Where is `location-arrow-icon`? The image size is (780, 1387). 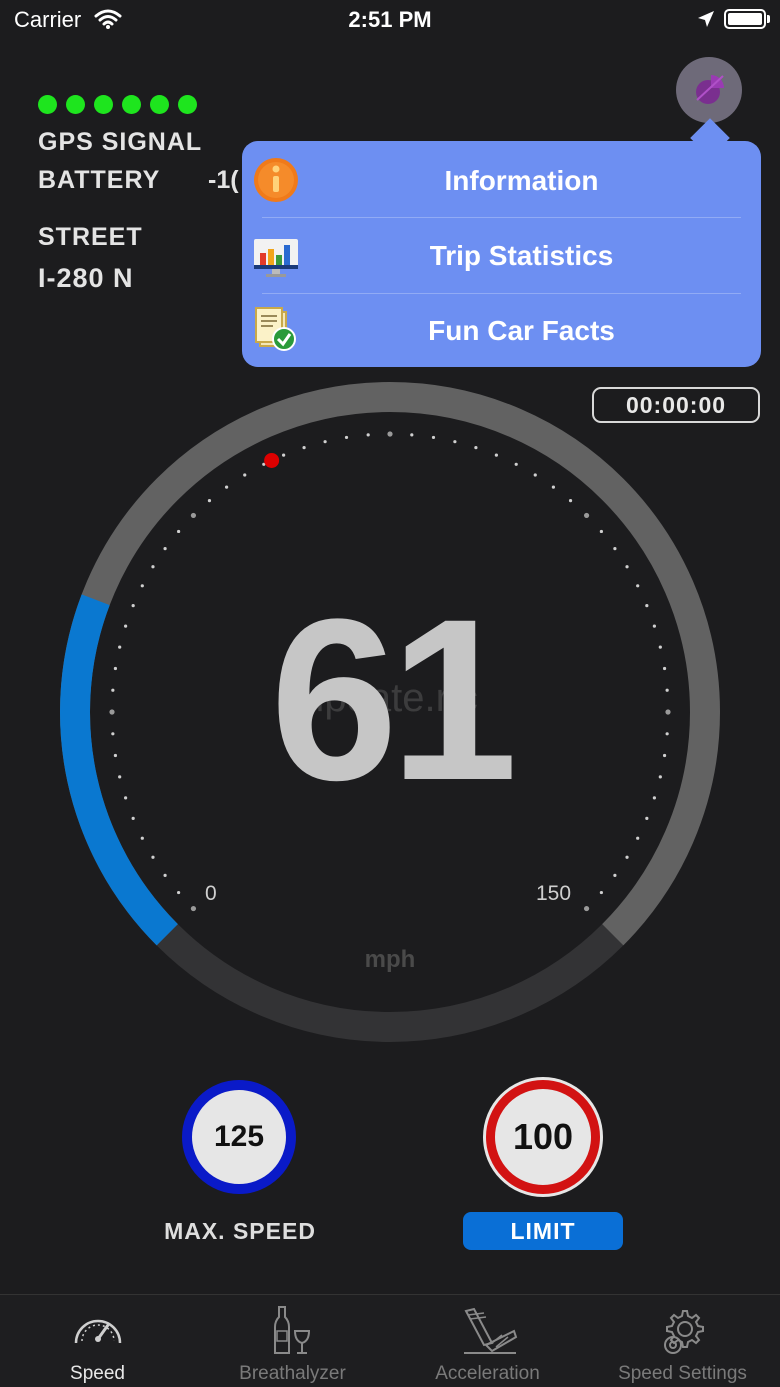
location-arrow-icon is located at coordinates (706, 21).